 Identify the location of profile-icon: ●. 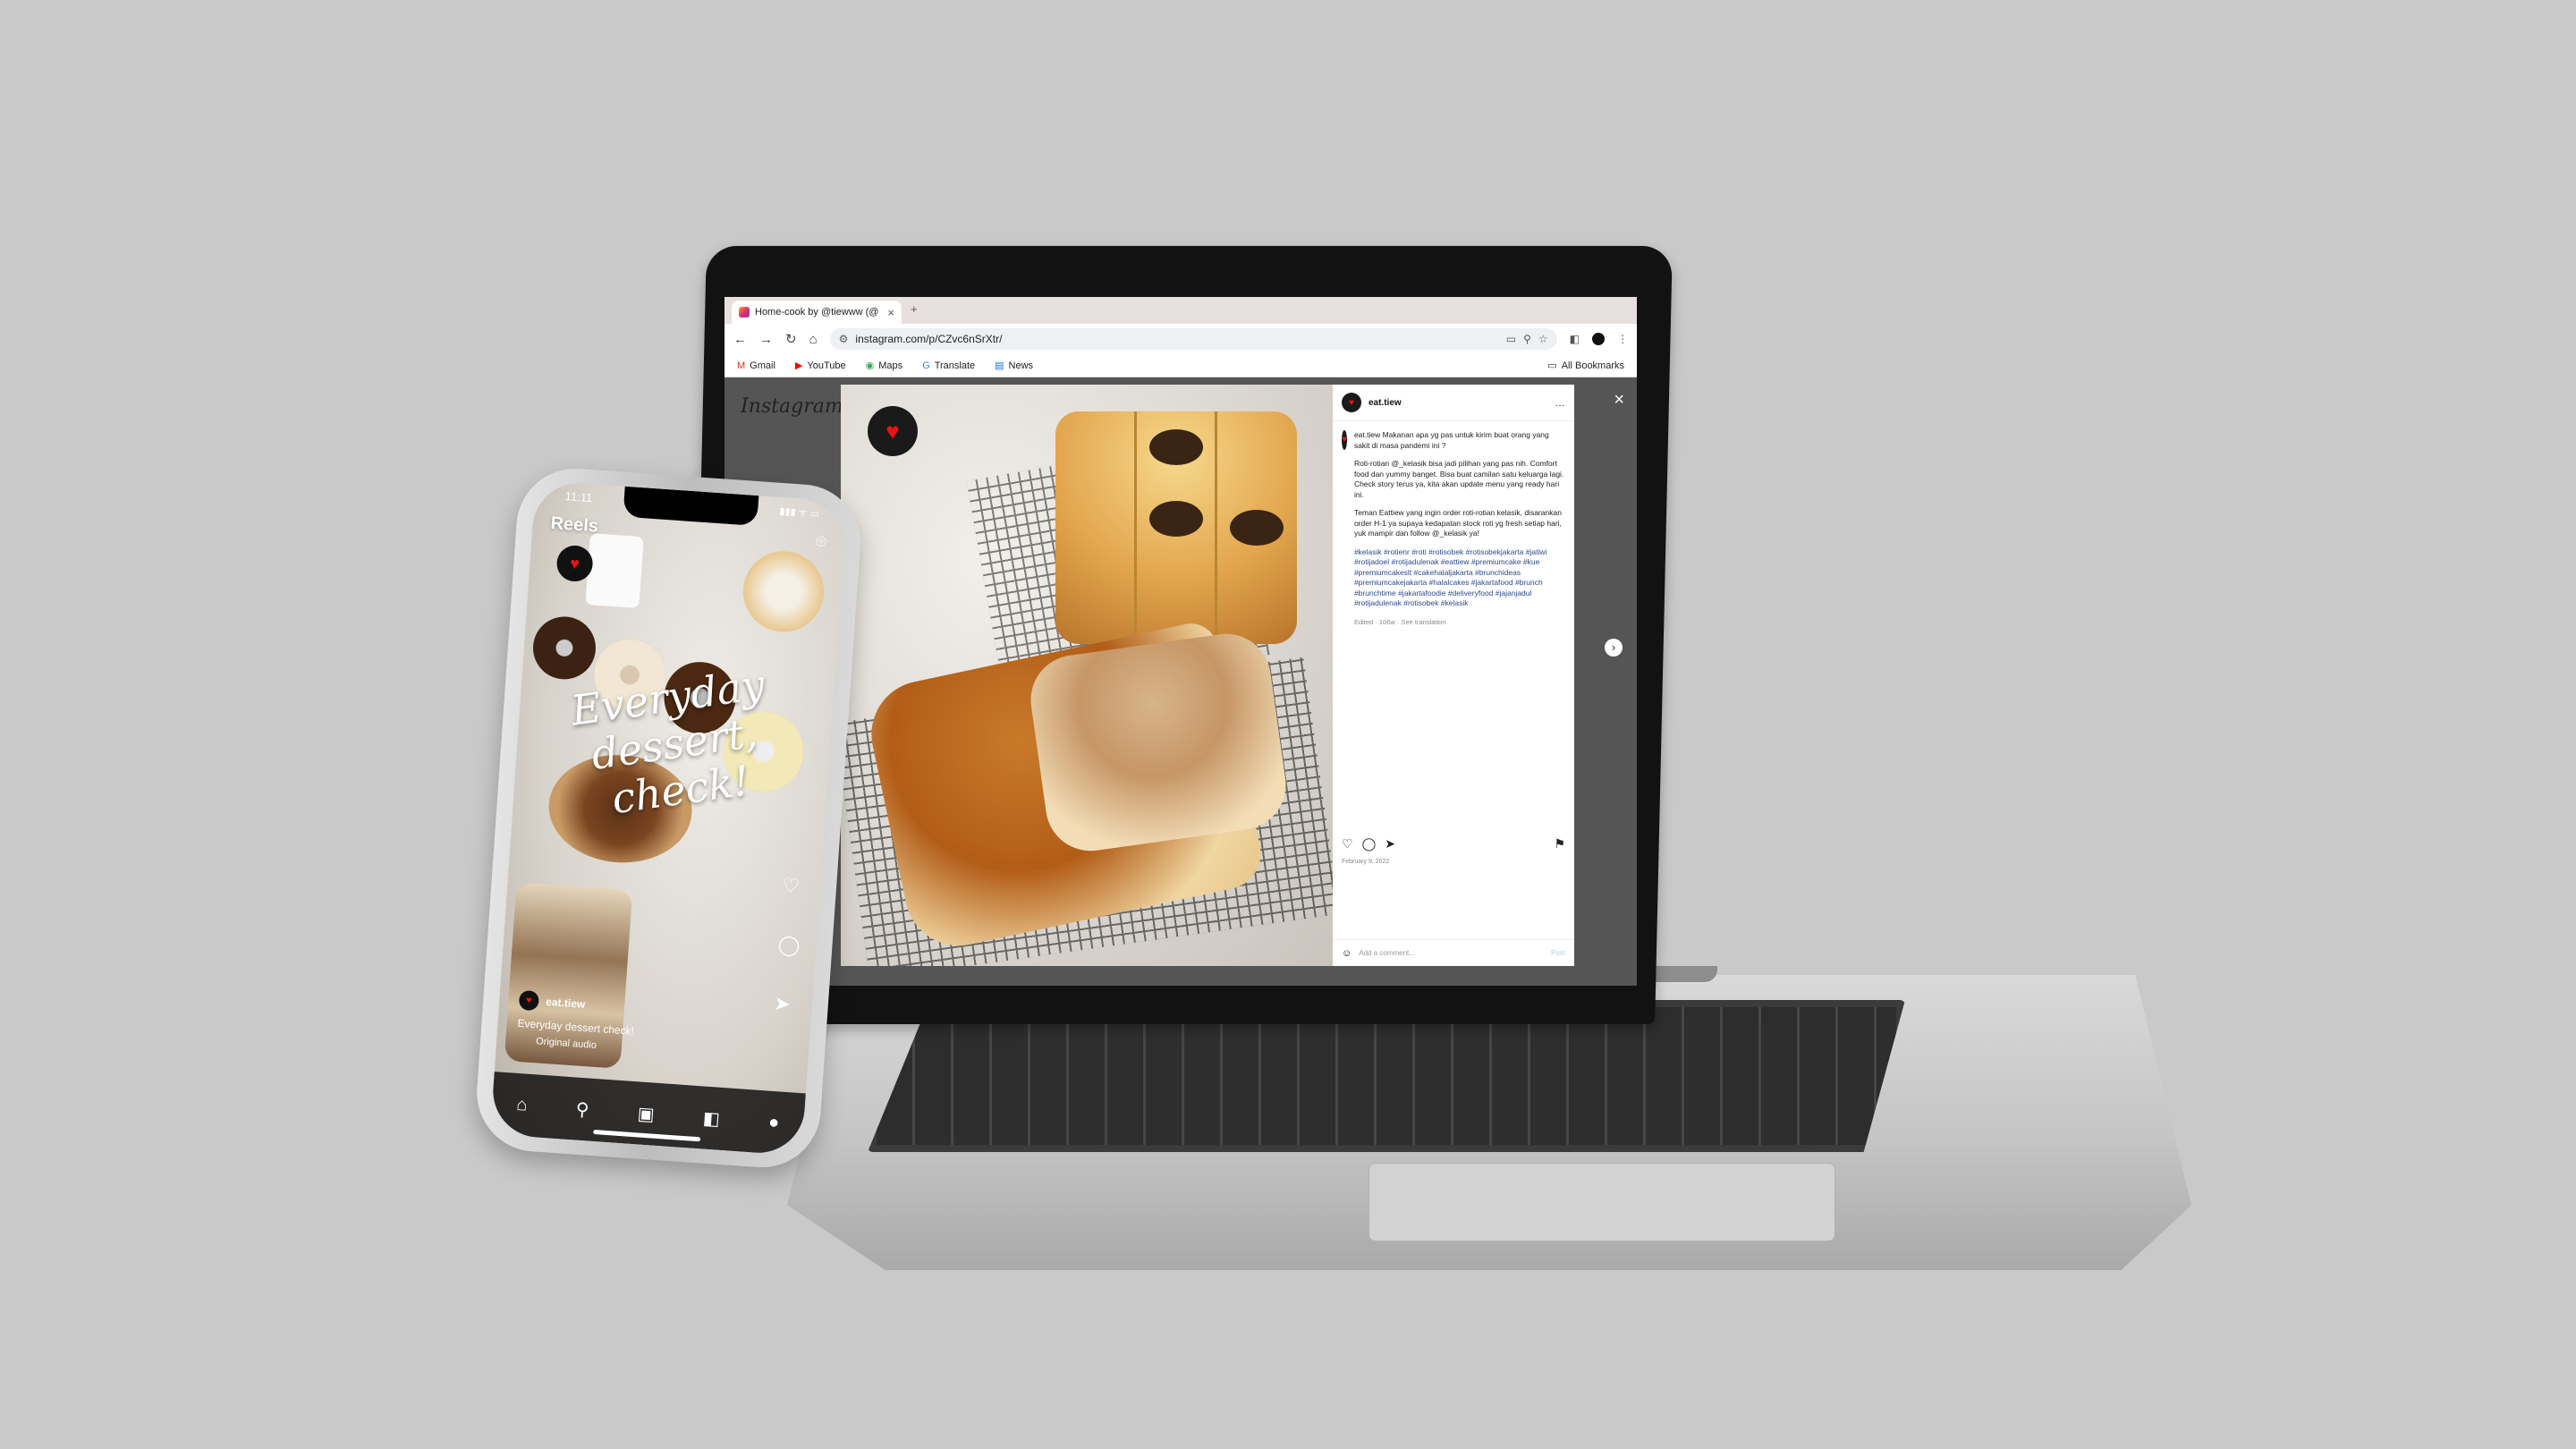
(773, 1122).